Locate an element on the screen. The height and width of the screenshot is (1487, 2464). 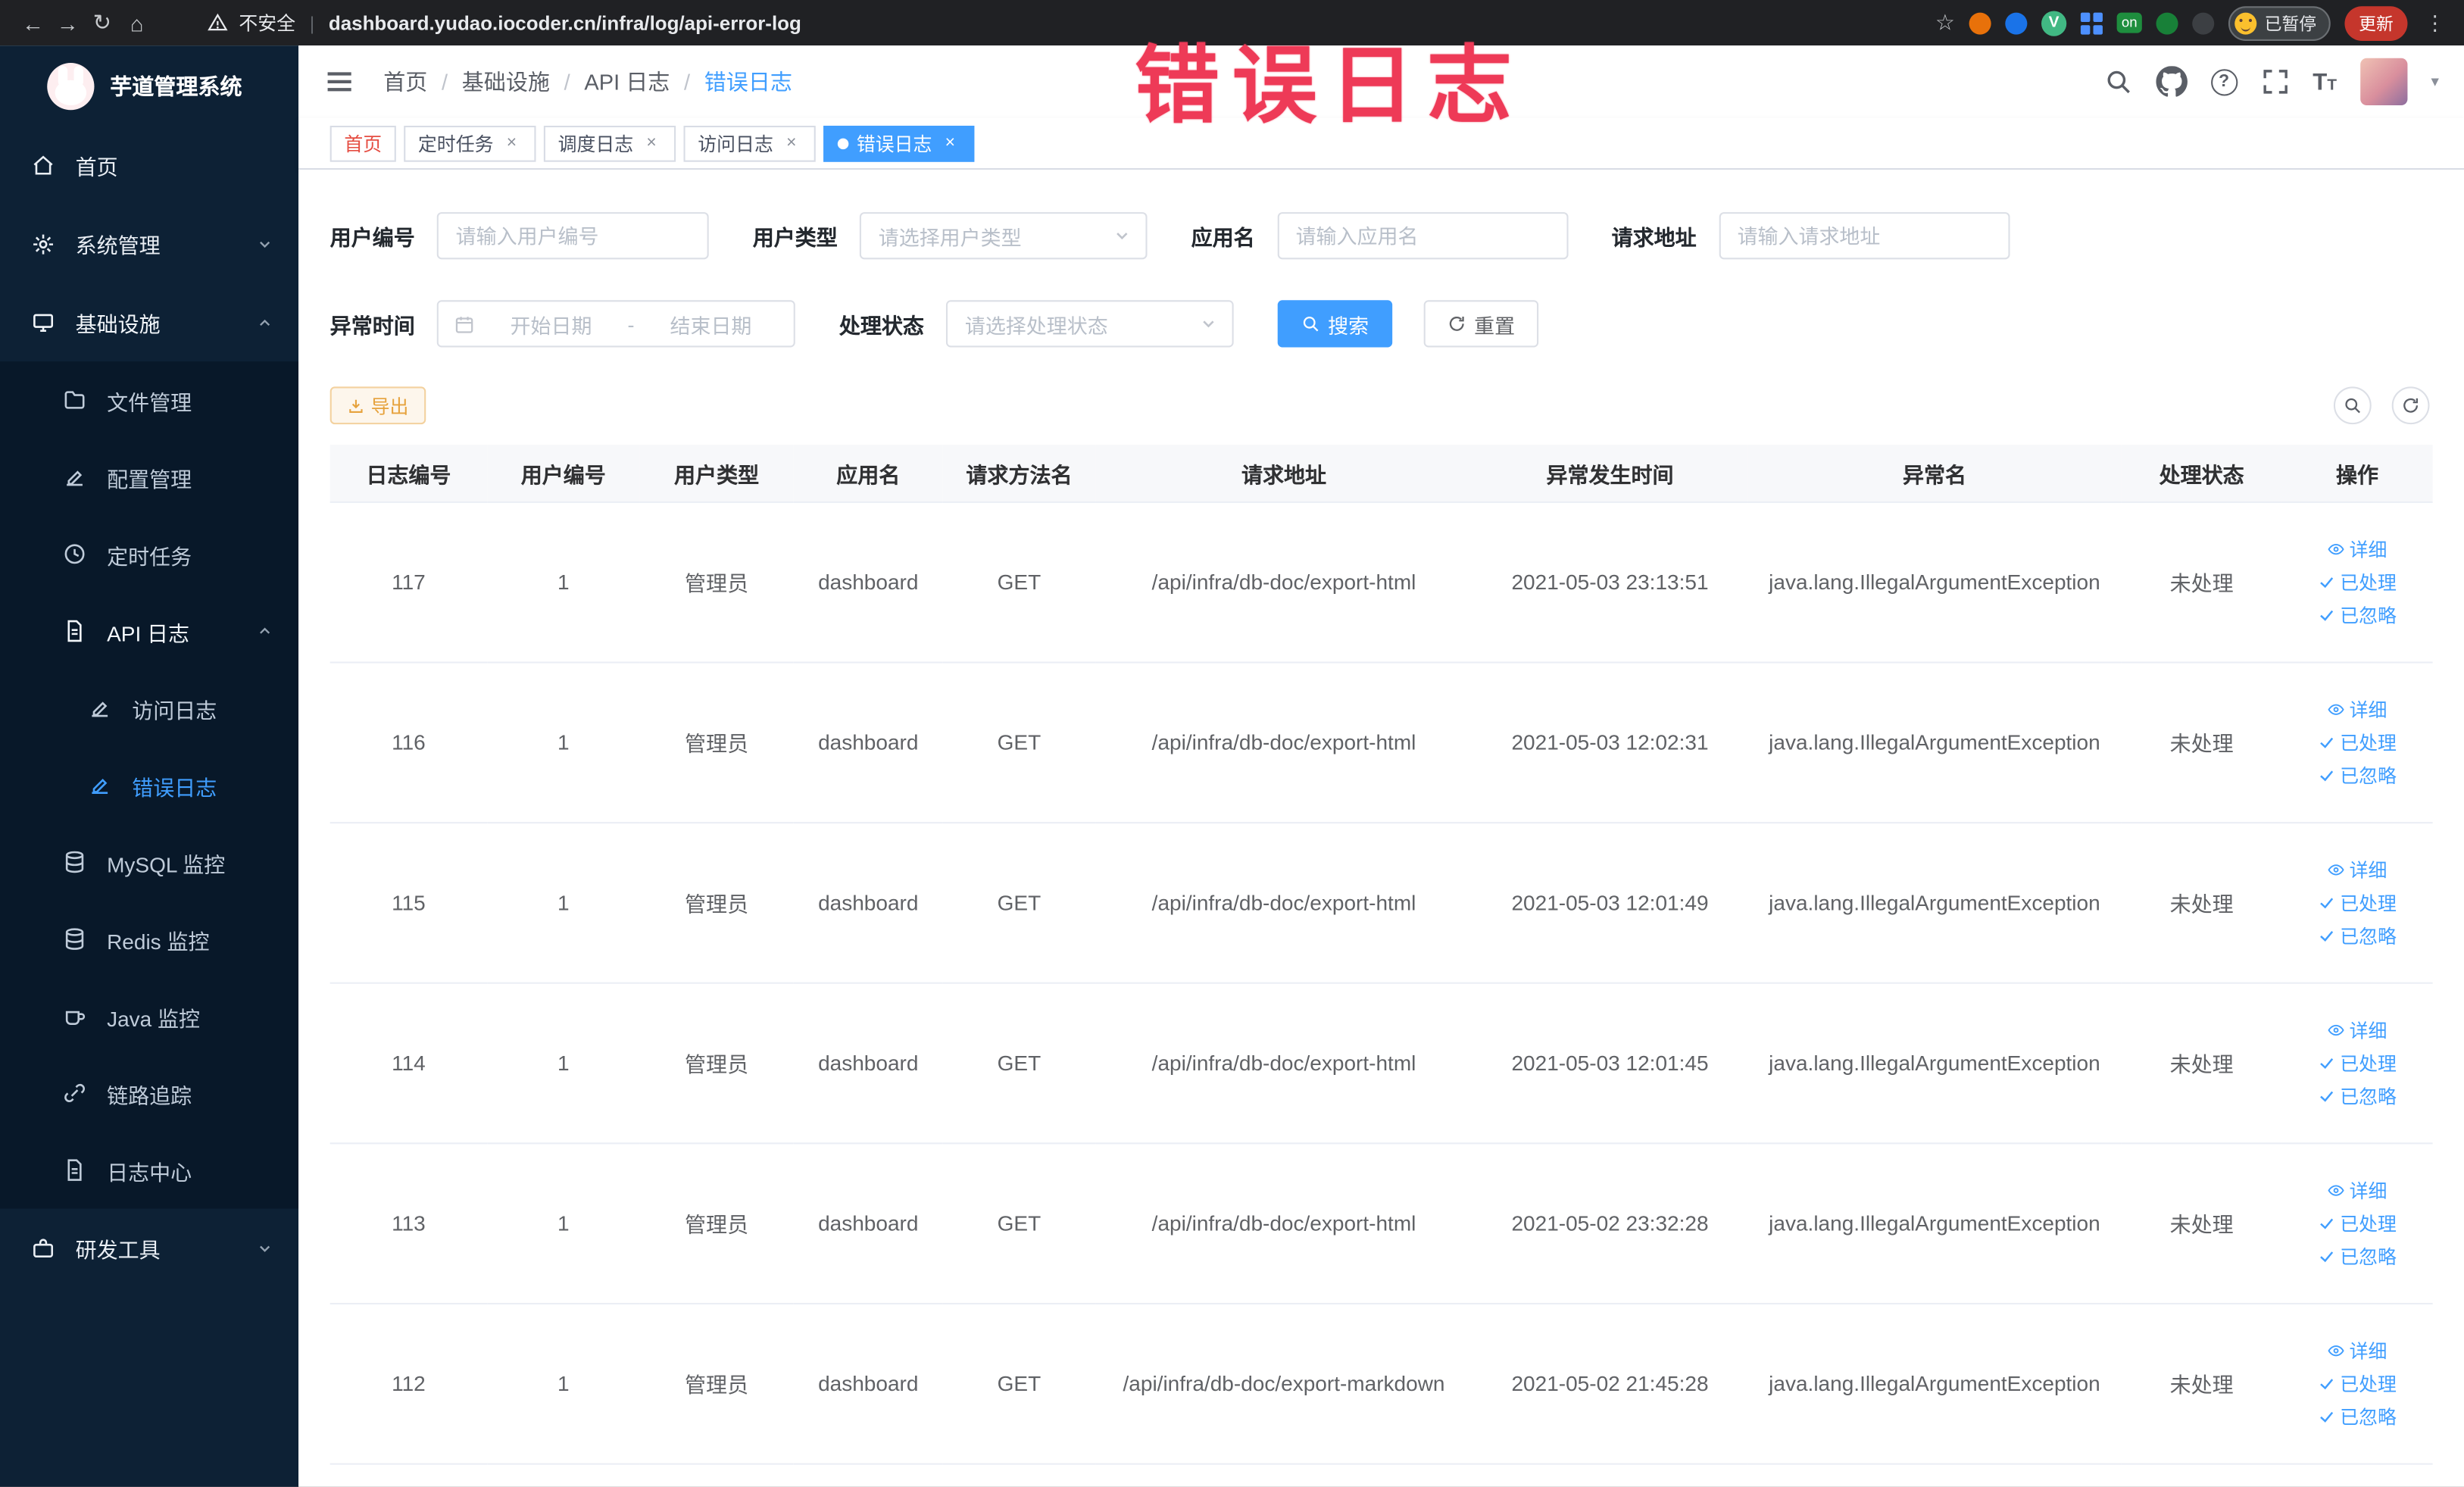
sidebar-item-scheduled-tasks: 定时任务 is located at coordinates (149, 554).